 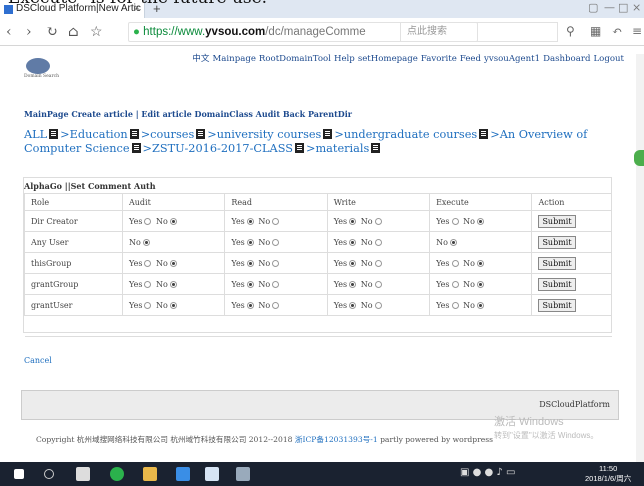 What do you see at coordinates (637, 31) in the screenshot?
I see `menu-icon: ≡` at bounding box center [637, 31].